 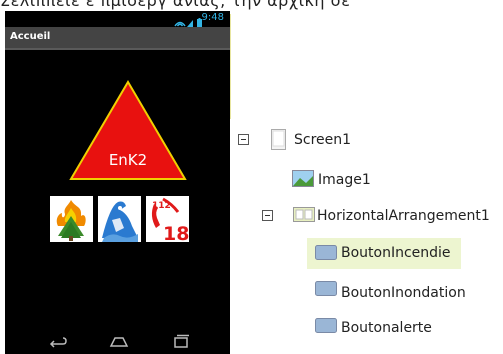 What do you see at coordinates (128, 132) in the screenshot?
I see `logo-triangle: EnK2` at bounding box center [128, 132].